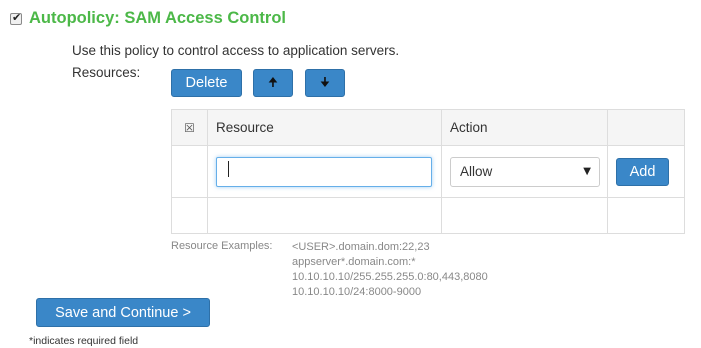 This screenshot has width=701, height=348. I want to click on arrow-up-icon: 🠉, so click(273, 81).